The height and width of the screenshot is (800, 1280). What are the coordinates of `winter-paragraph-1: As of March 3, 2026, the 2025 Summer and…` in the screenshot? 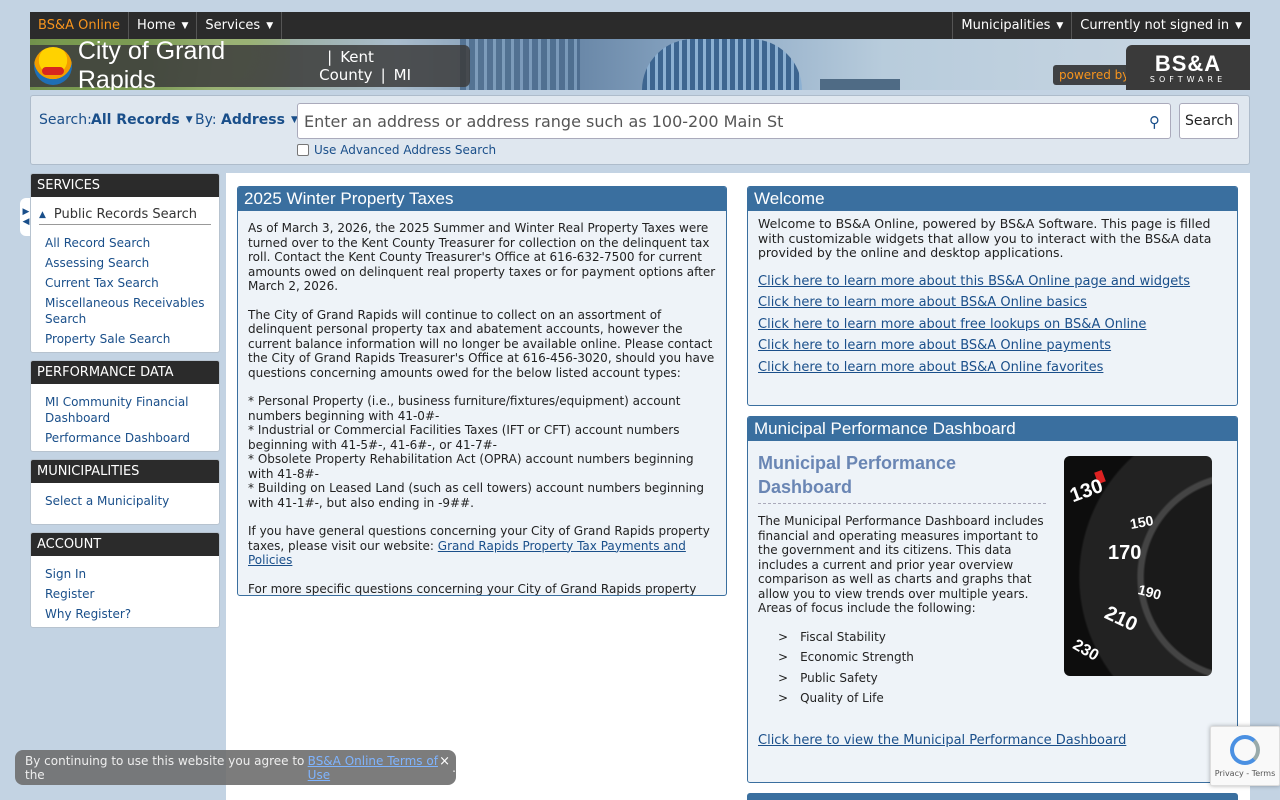 It's located at (482, 257).